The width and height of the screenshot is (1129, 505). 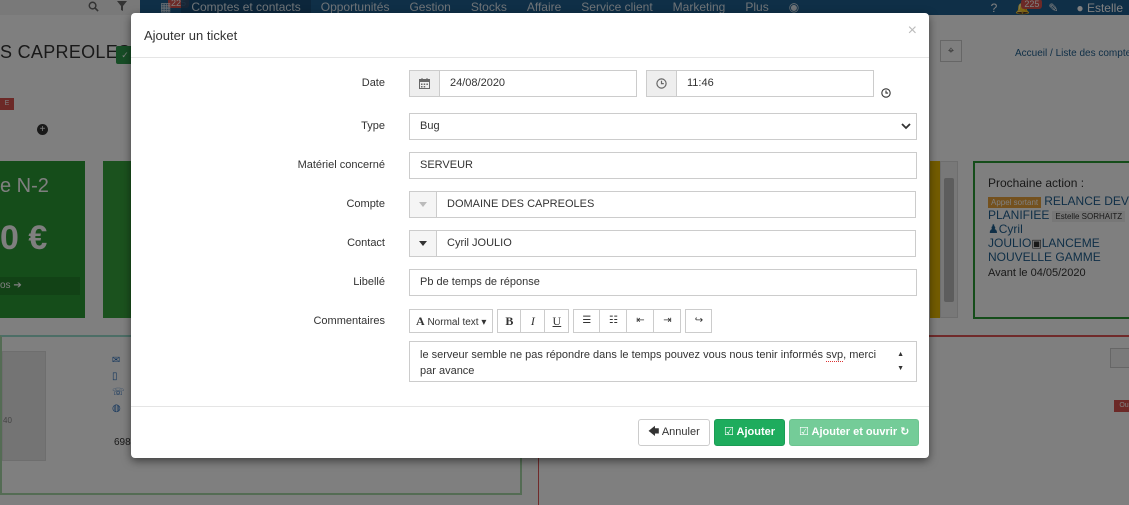 I want to click on type-select: Bug, so click(x=663, y=126).